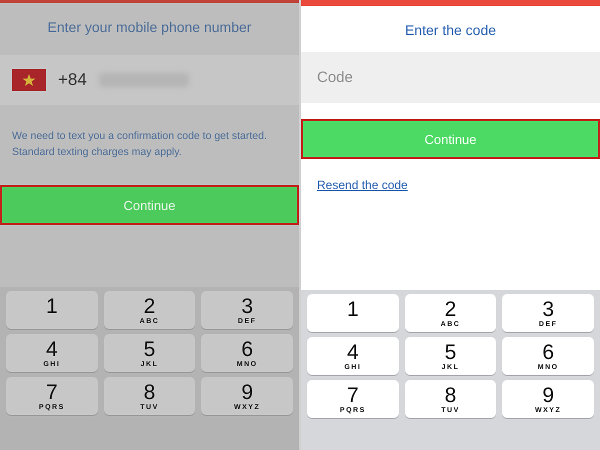  What do you see at coordinates (149, 80) in the screenshot?
I see `phone-number-field: +84` at bounding box center [149, 80].